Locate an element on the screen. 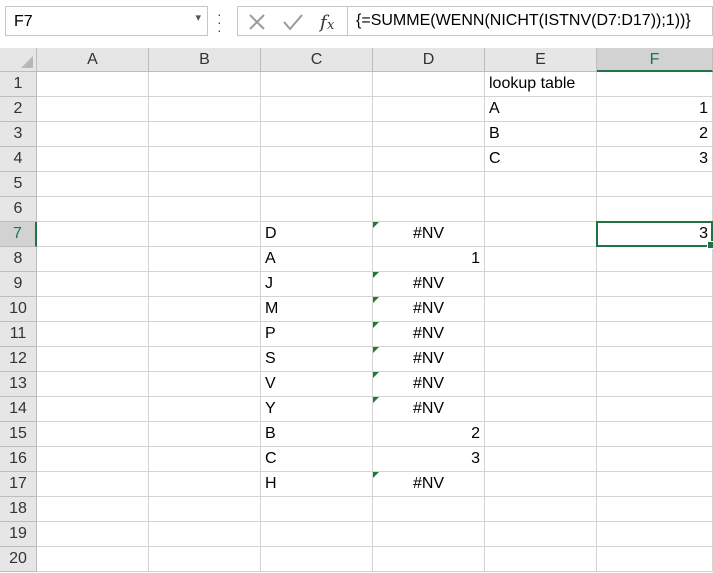  cell-b4 is located at coordinates (205, 159).